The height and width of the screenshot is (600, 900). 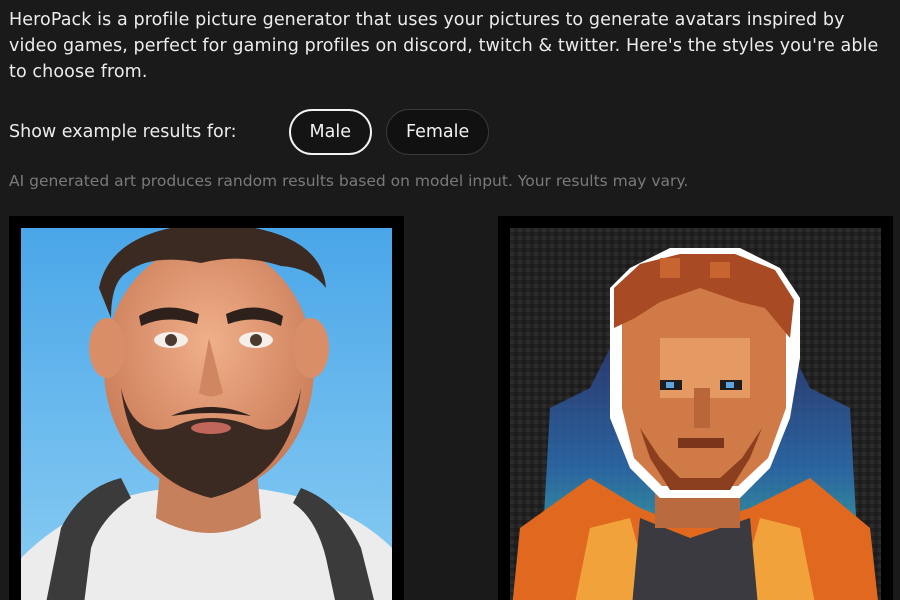 What do you see at coordinates (249, 132) in the screenshot?
I see `gender-filter: Show example results for: Male Female` at bounding box center [249, 132].